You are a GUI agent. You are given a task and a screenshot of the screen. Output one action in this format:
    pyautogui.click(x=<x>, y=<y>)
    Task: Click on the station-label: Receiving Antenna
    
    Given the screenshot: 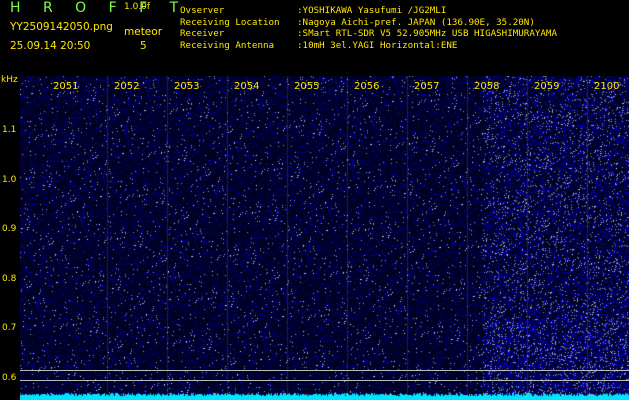 What is the action you would take?
    pyautogui.click(x=227, y=45)
    